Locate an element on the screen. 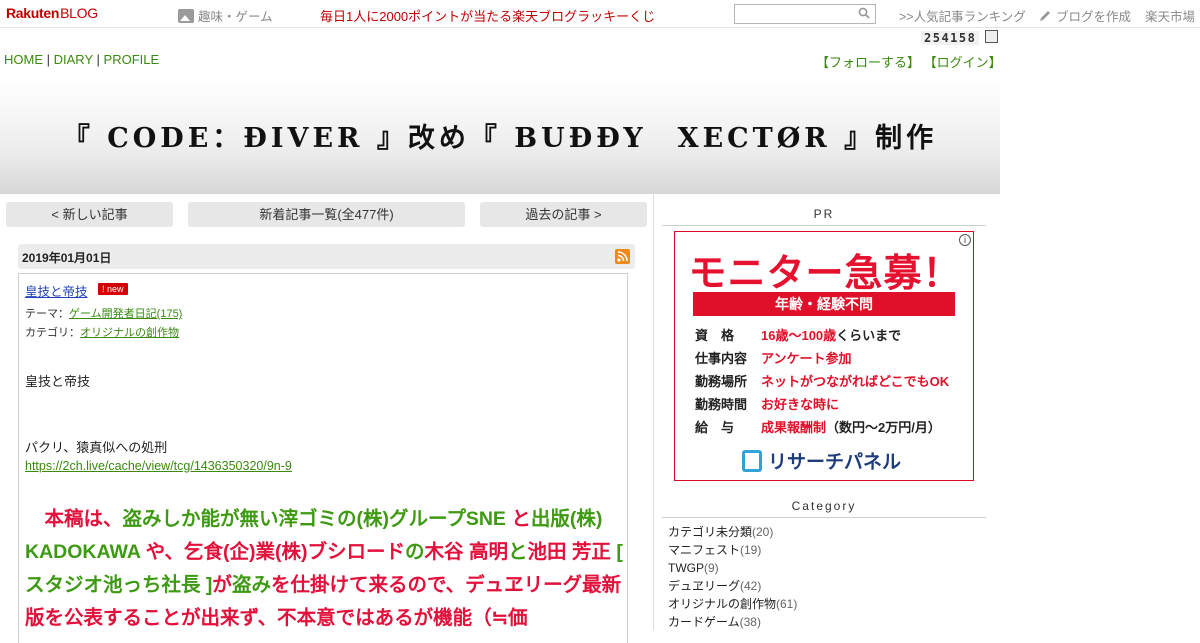 This screenshot has width=1200, height=643. research-panel-logo-icon is located at coordinates (752, 460).